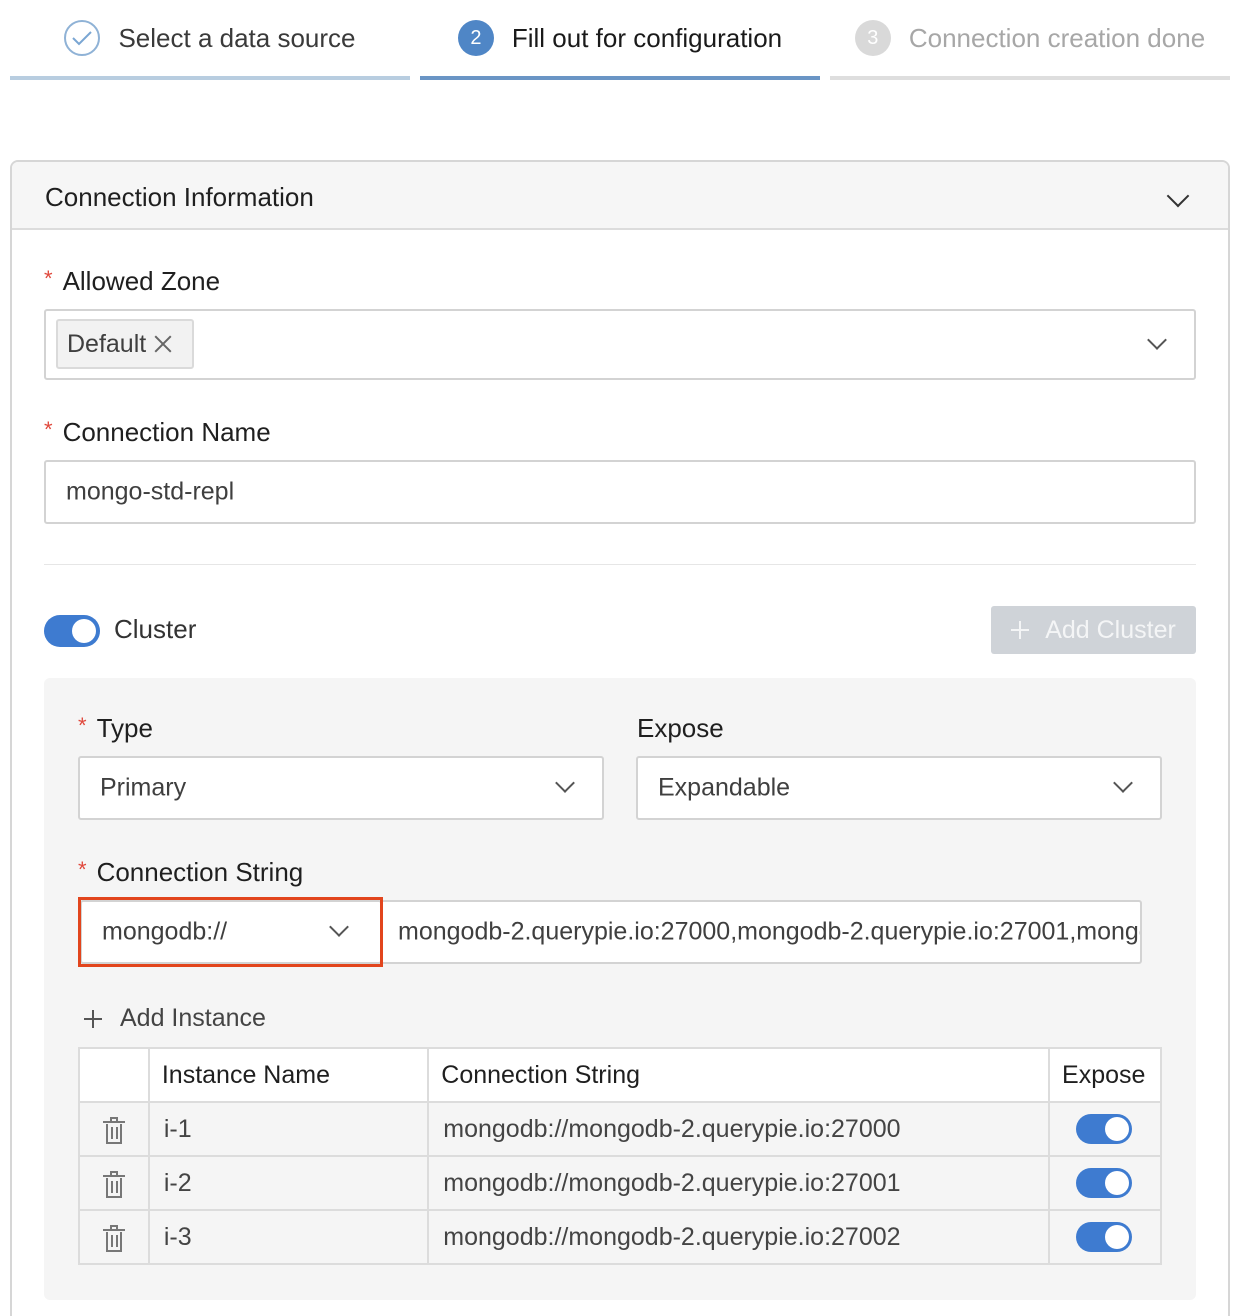 The height and width of the screenshot is (1316, 1238). Describe the element at coordinates (475, 38) in the screenshot. I see `step-number: 2` at that location.